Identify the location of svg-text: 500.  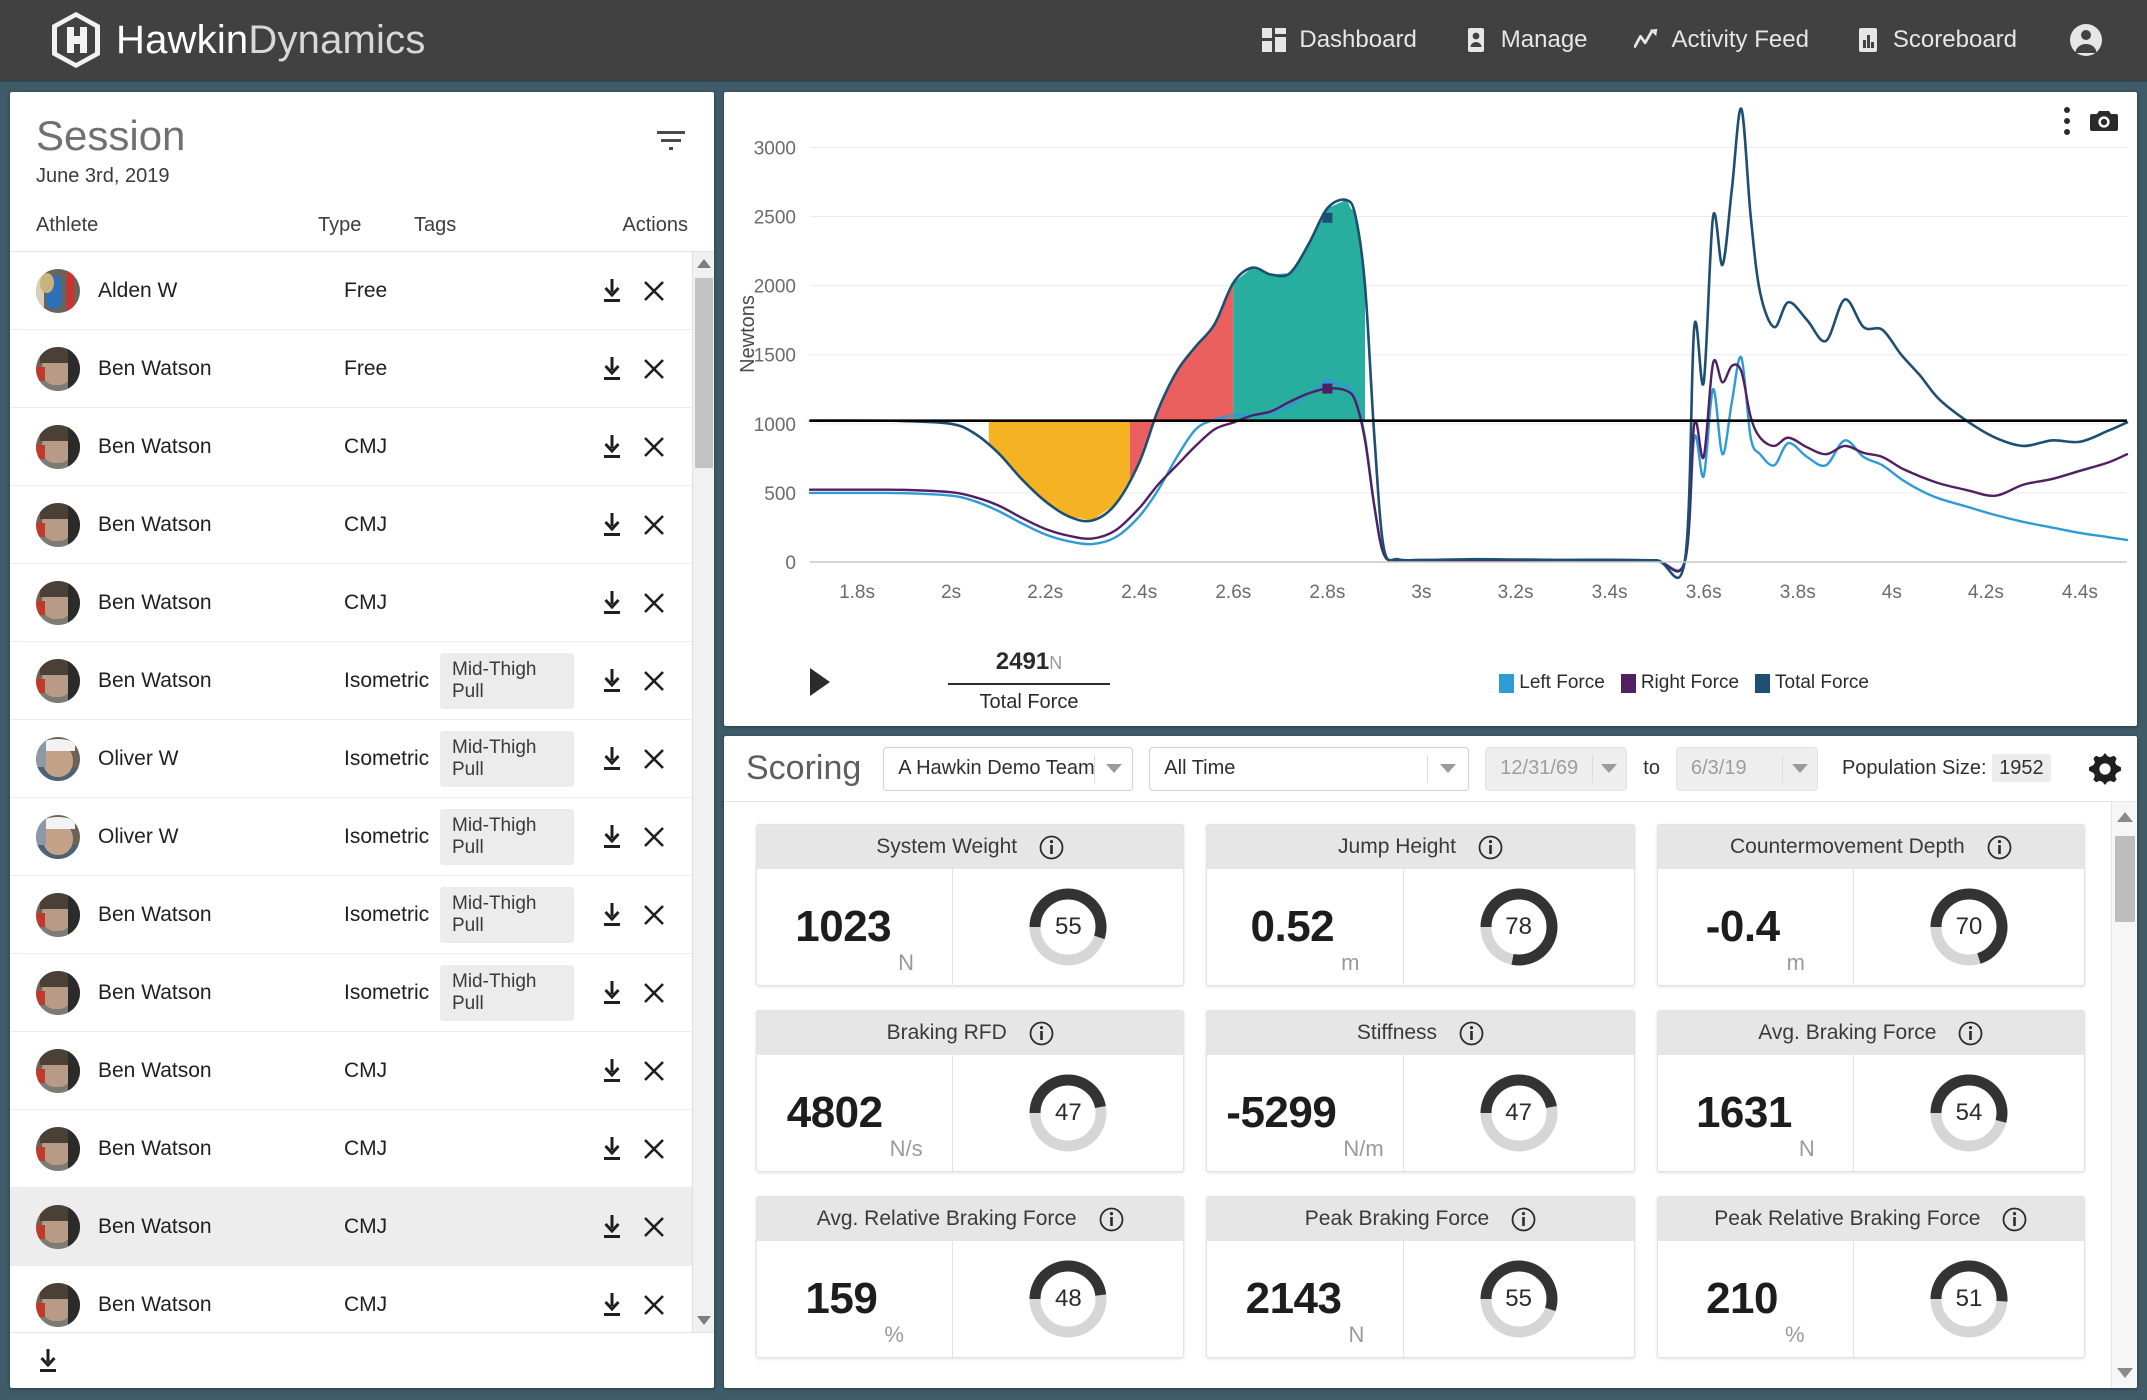
(780, 494).